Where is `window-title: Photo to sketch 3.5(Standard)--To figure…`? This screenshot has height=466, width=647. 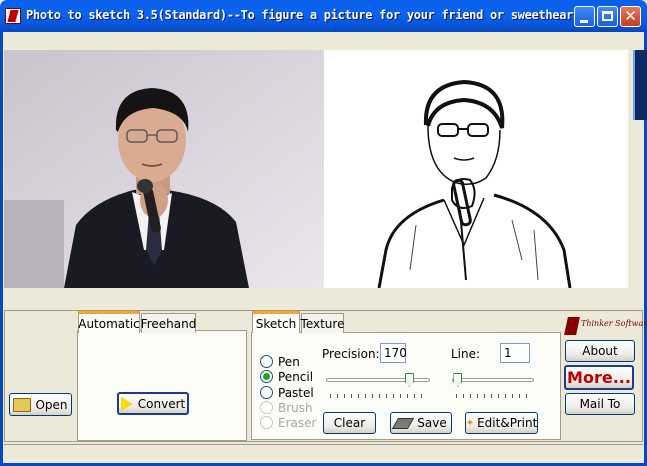 window-title: Photo to sketch 3.5(Standard)--To figure… is located at coordinates (310, 15).